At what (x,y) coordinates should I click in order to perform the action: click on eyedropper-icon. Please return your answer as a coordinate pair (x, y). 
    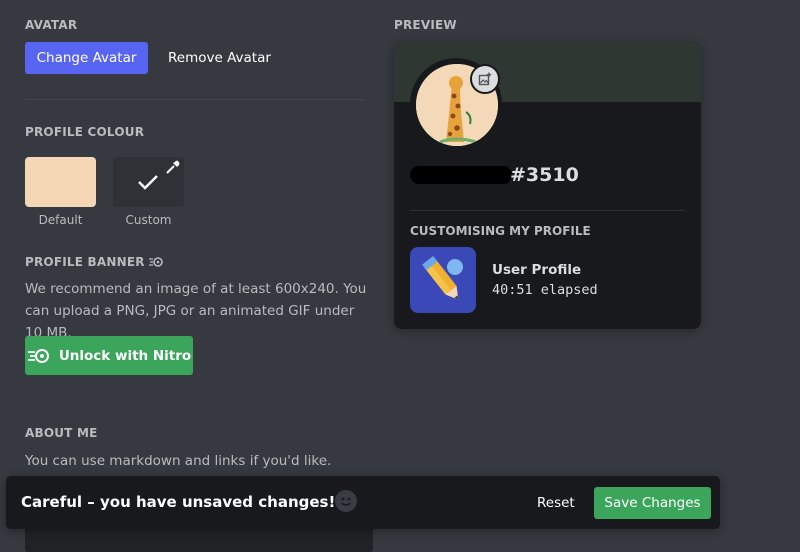
    Looking at the image, I should click on (172, 168).